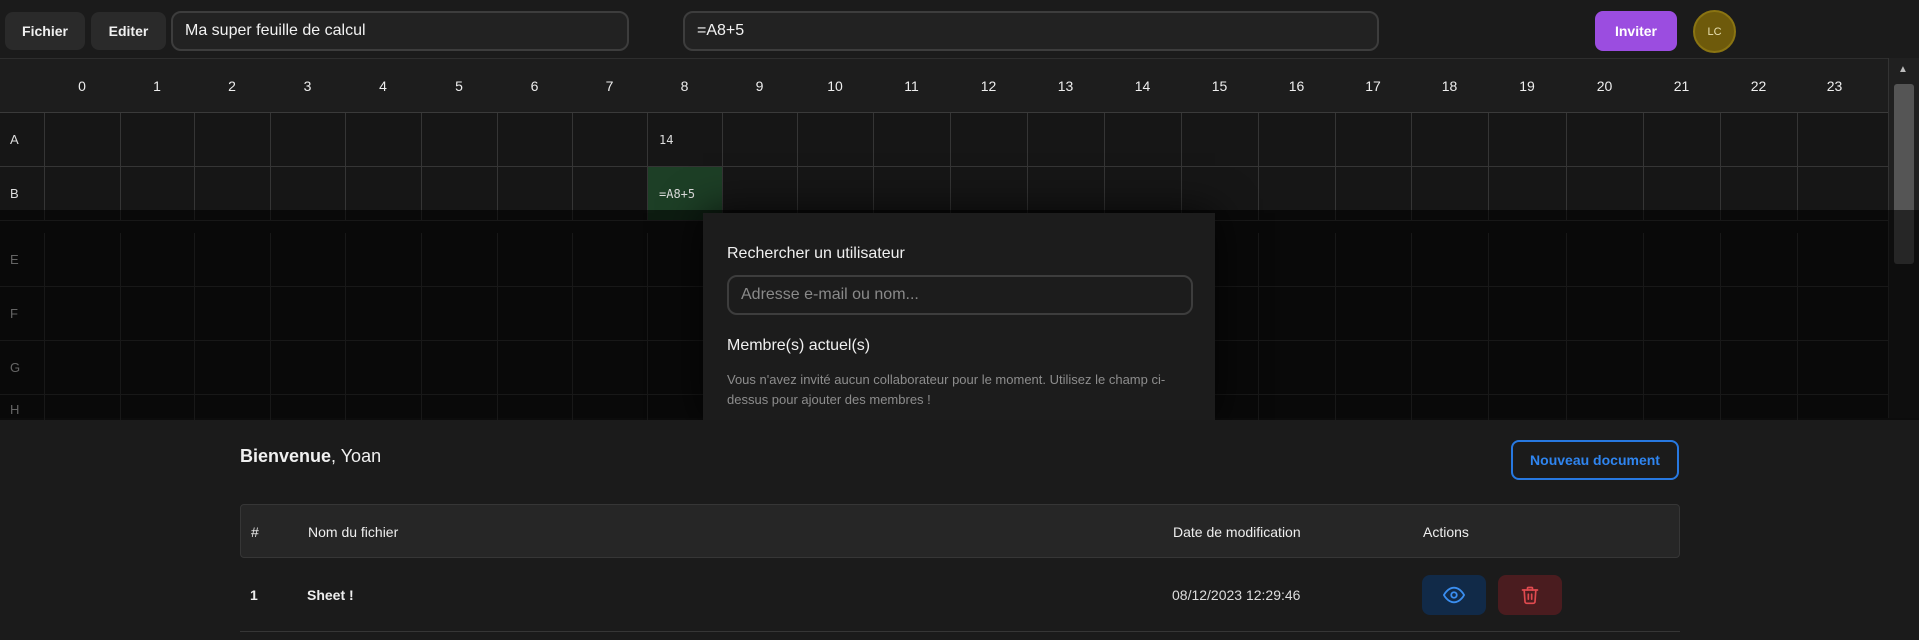 The image size is (1919, 640). What do you see at coordinates (307, 86) in the screenshot?
I see `column-header-3: 3` at bounding box center [307, 86].